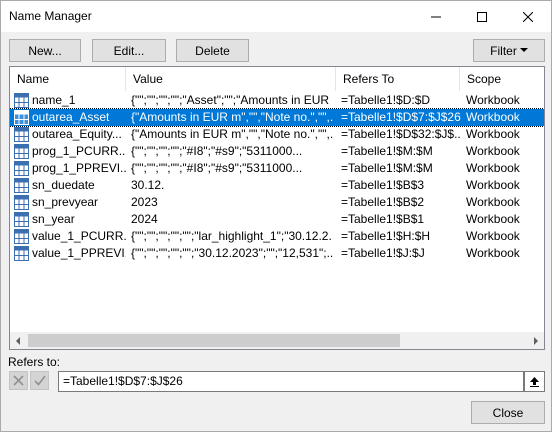 Image resolution: width=552 pixels, height=432 pixels. I want to click on title-bar: Name Manager, so click(276, 16).